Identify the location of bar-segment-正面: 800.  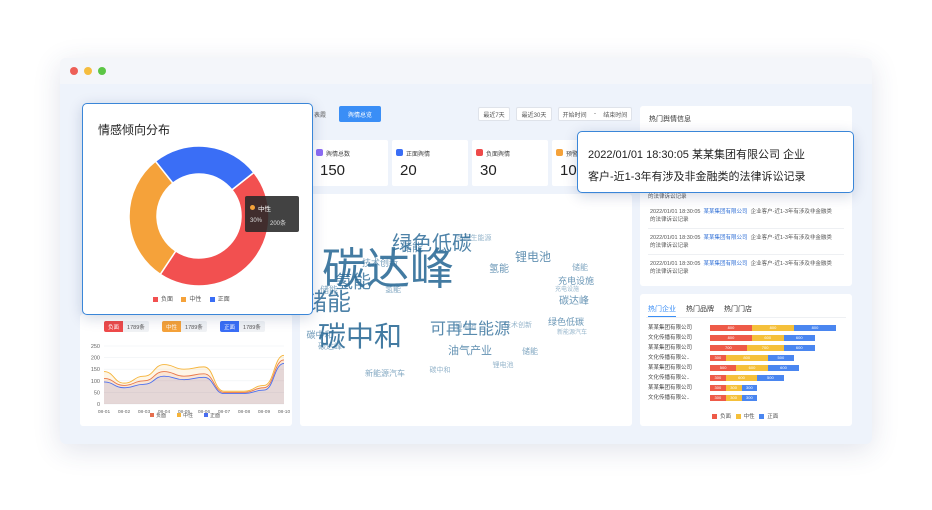
(815, 328).